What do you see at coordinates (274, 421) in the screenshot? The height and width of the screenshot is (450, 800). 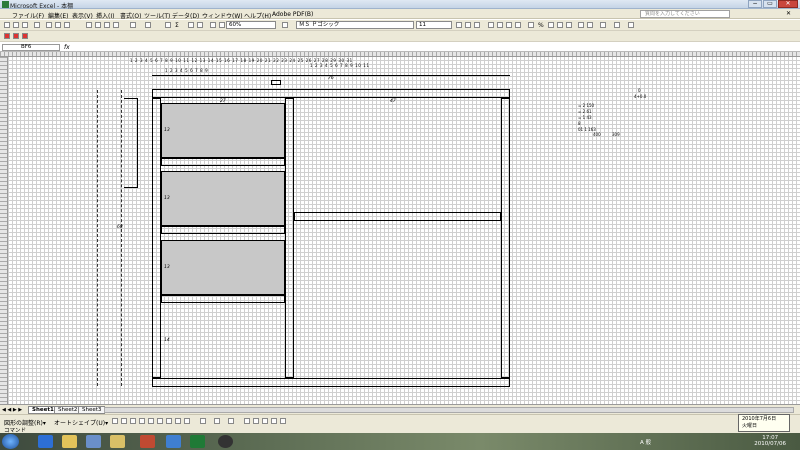 I see `shadow-icon` at bounding box center [274, 421].